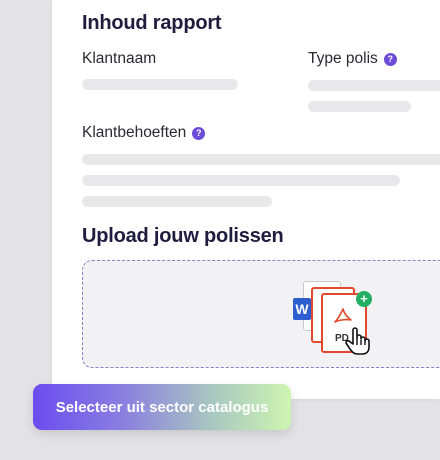 This screenshot has height=460, width=440. What do you see at coordinates (152, 23) in the screenshot?
I see `report-content-title: Inhoud rapport` at bounding box center [152, 23].